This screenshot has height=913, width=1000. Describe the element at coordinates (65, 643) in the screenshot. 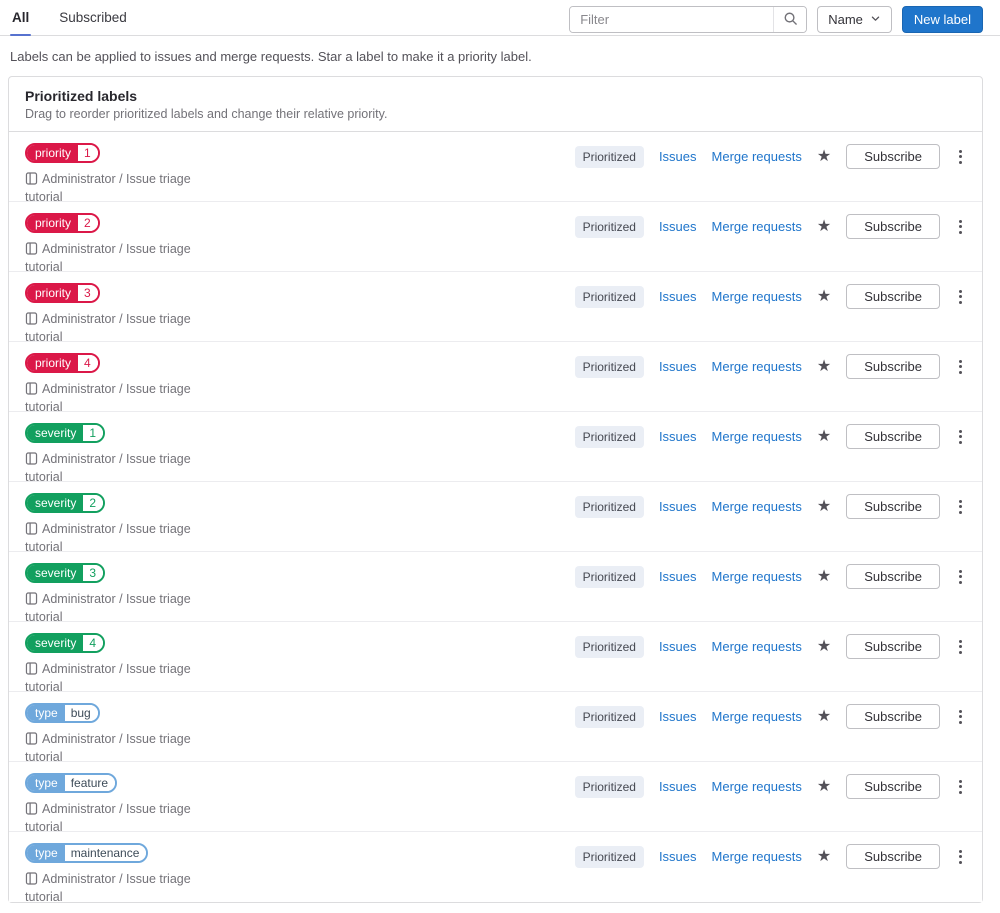

I see `scoped-label-pill: severity 4` at that location.